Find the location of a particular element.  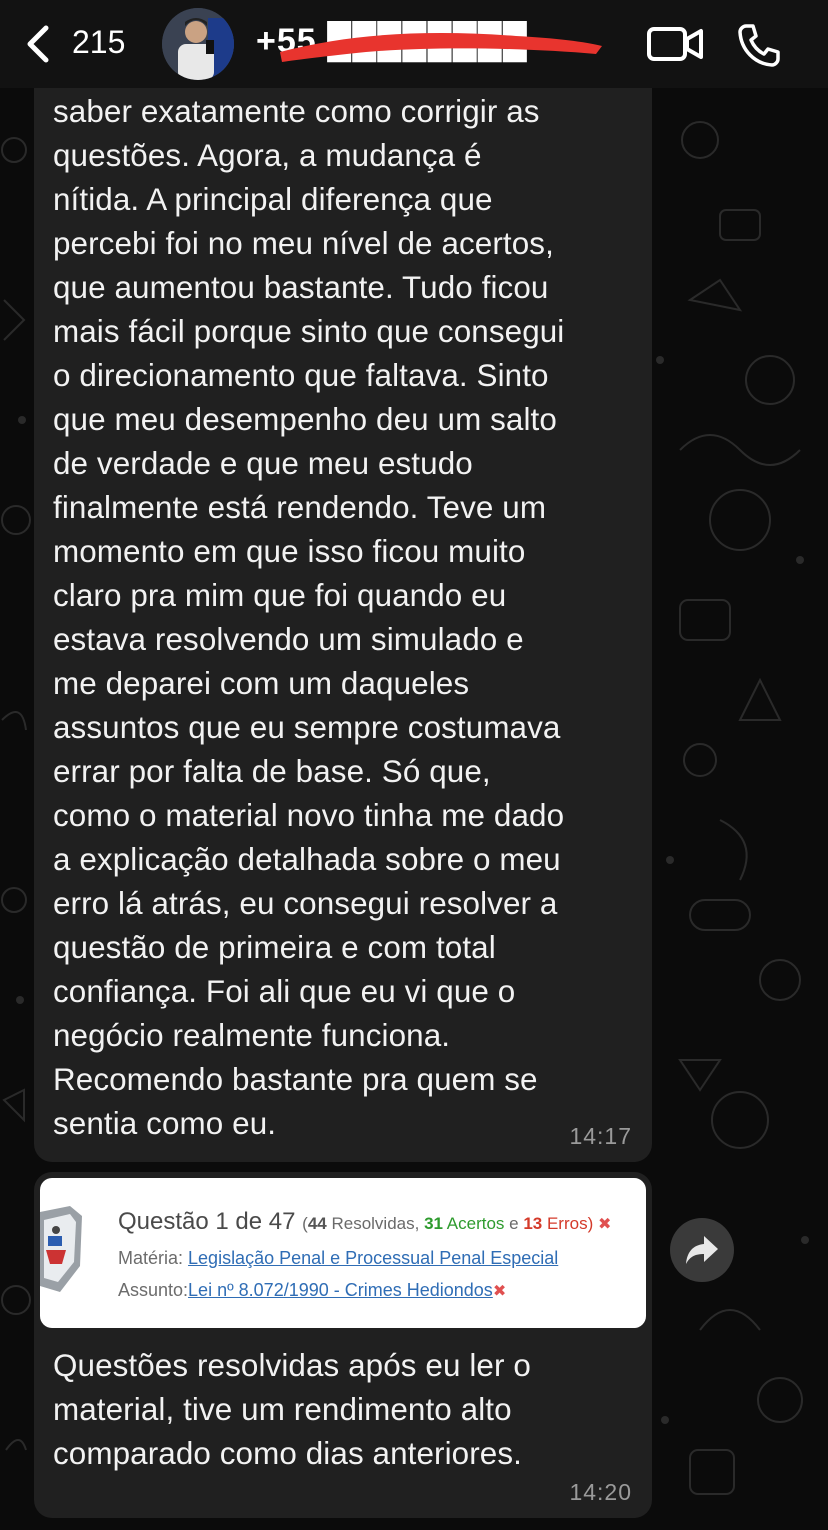

unread-count: 215 is located at coordinates (98, 42).